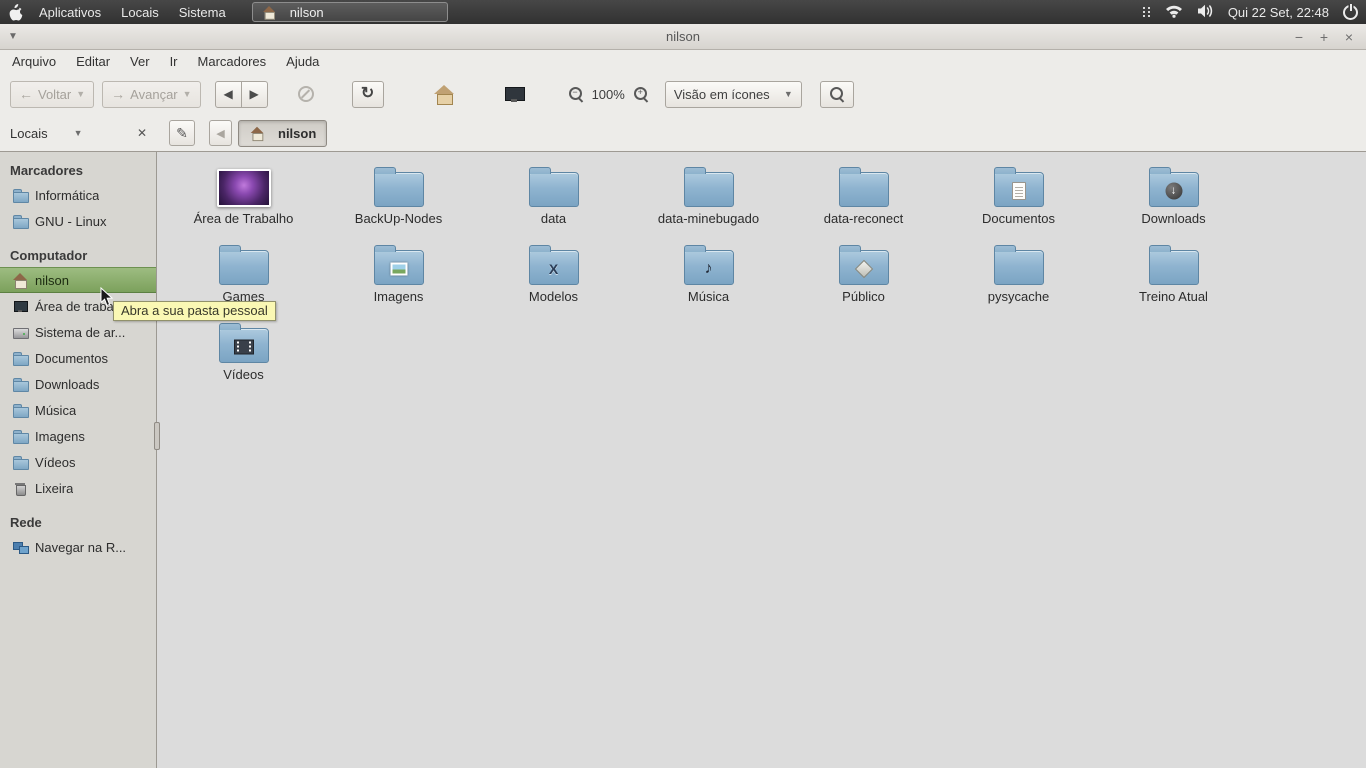  Describe the element at coordinates (398, 269) in the screenshot. I see `photos-icon` at that location.